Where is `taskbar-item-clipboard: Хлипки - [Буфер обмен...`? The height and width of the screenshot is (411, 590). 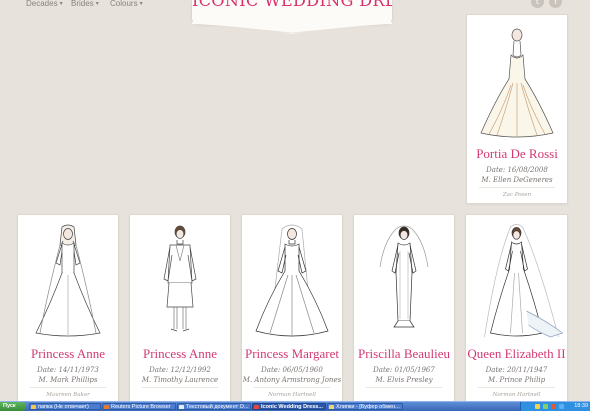 taskbar-item-clipboard: Хлипки - [Буфер обмен... is located at coordinates (365, 406).